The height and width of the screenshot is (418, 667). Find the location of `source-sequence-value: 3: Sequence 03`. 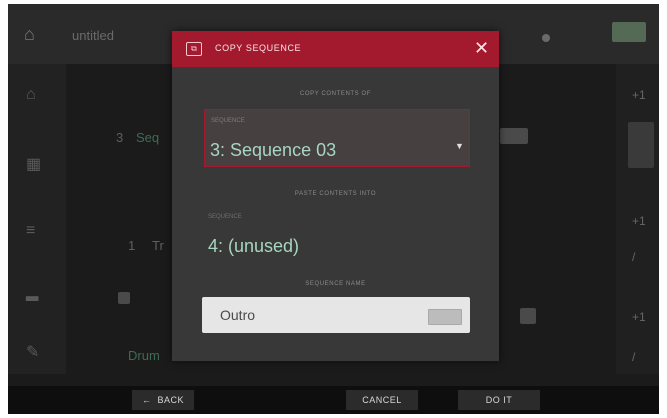

source-sequence-value: 3: Sequence 03 is located at coordinates (273, 150).